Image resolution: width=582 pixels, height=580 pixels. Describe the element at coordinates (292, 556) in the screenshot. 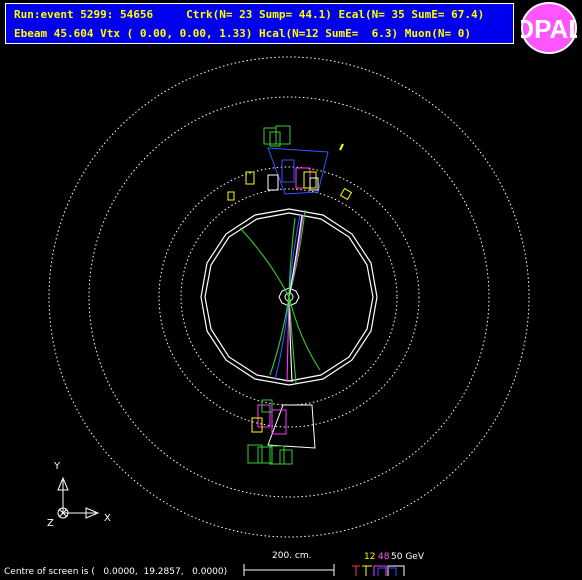

I see `scale-label: 200. cm.` at that location.